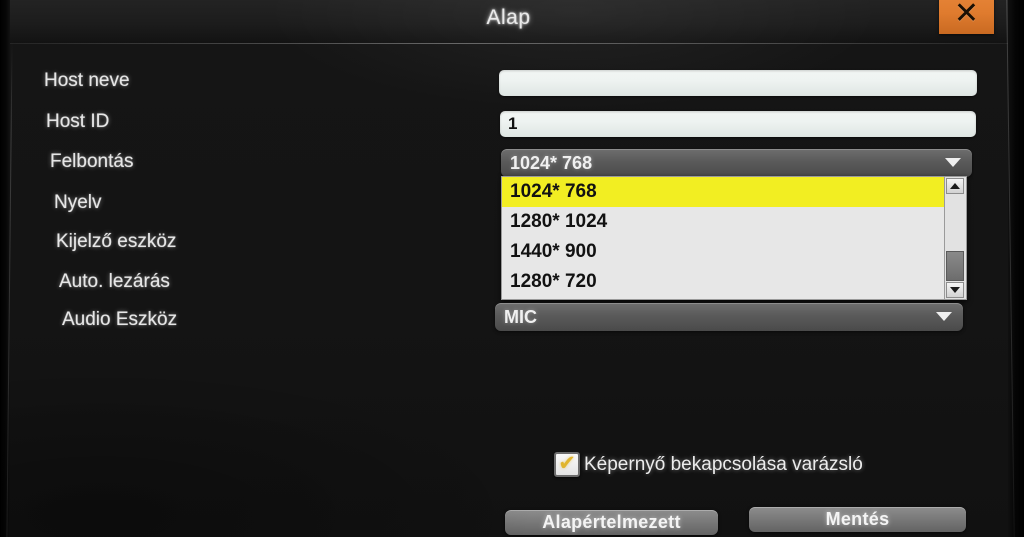  I want to click on dialog-title: Alap, so click(508, 17).